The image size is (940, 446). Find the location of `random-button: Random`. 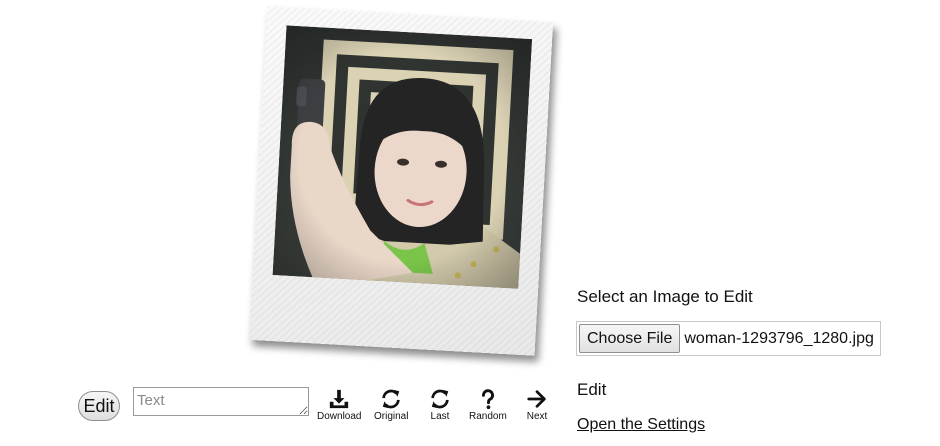

random-button: Random is located at coordinates (488, 406).